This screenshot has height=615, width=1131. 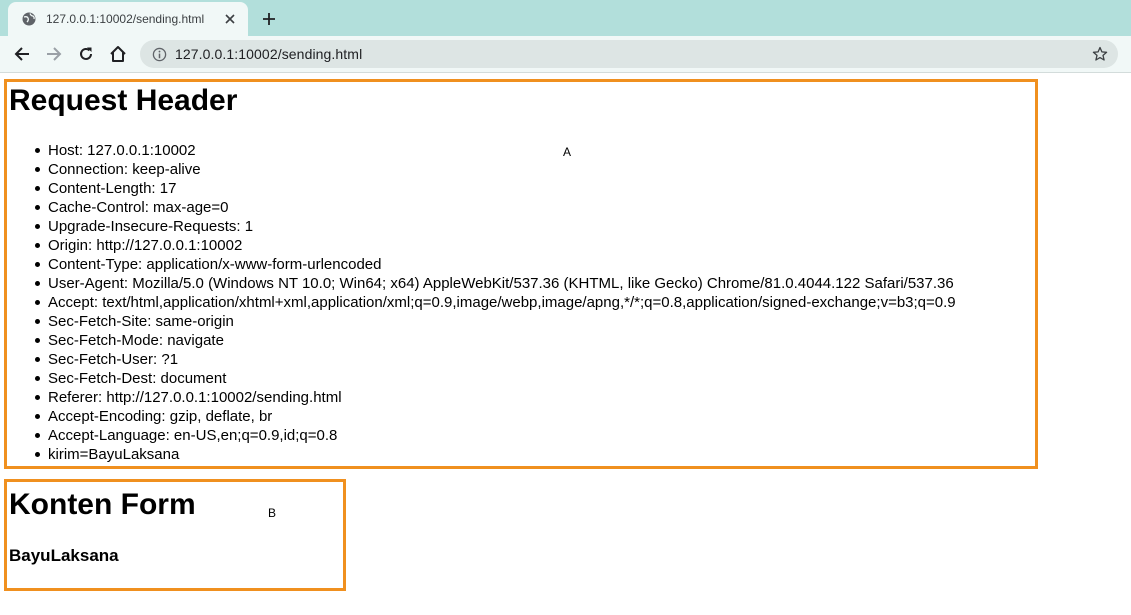 What do you see at coordinates (29, 19) in the screenshot?
I see `globe-icon` at bounding box center [29, 19].